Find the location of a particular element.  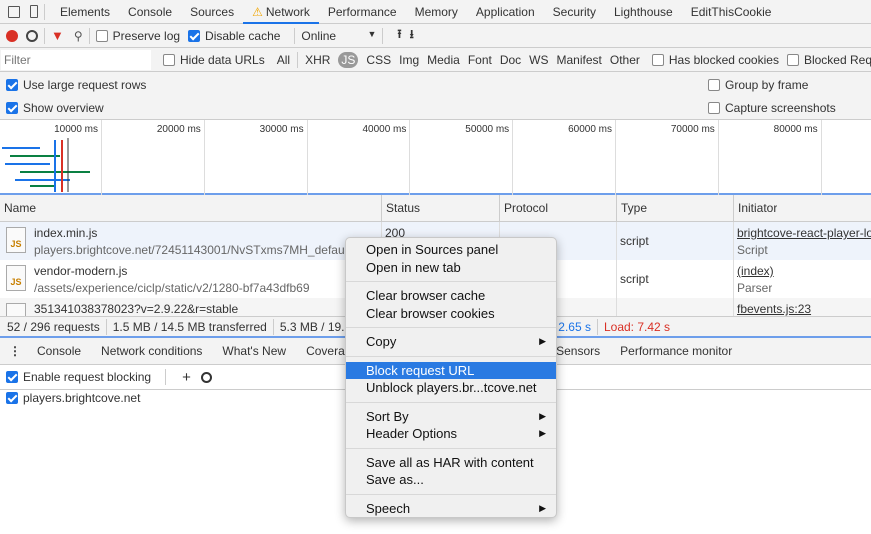

label: Hide data URLs is located at coordinates (222, 59).